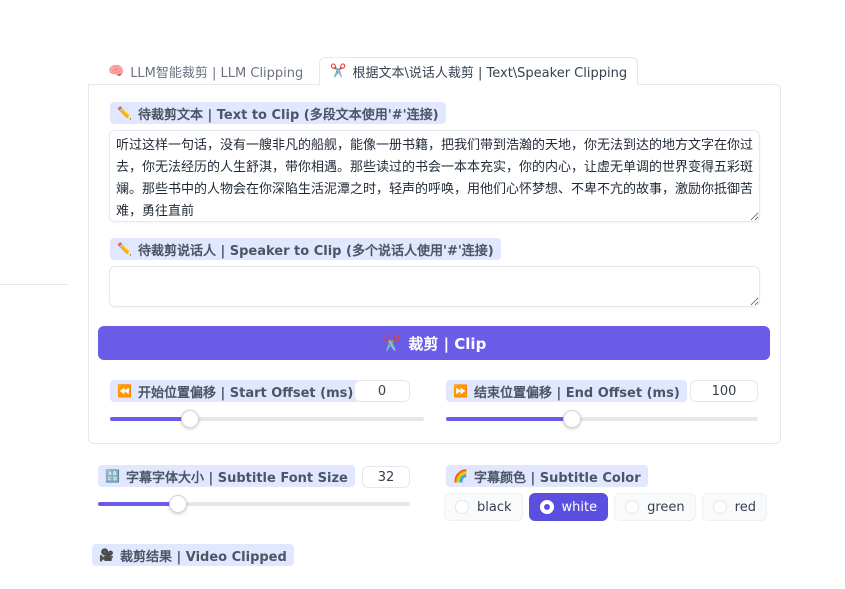  I want to click on rewind-icon: ⏪, so click(124, 391).